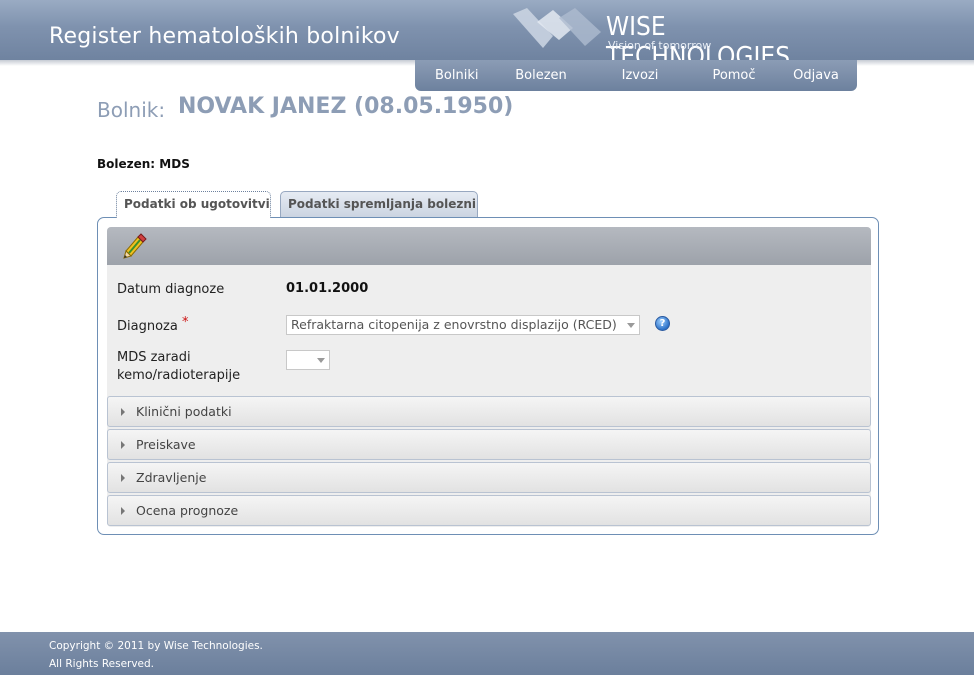 The height and width of the screenshot is (675, 974). I want to click on patient-label: Bolnik:, so click(131, 110).